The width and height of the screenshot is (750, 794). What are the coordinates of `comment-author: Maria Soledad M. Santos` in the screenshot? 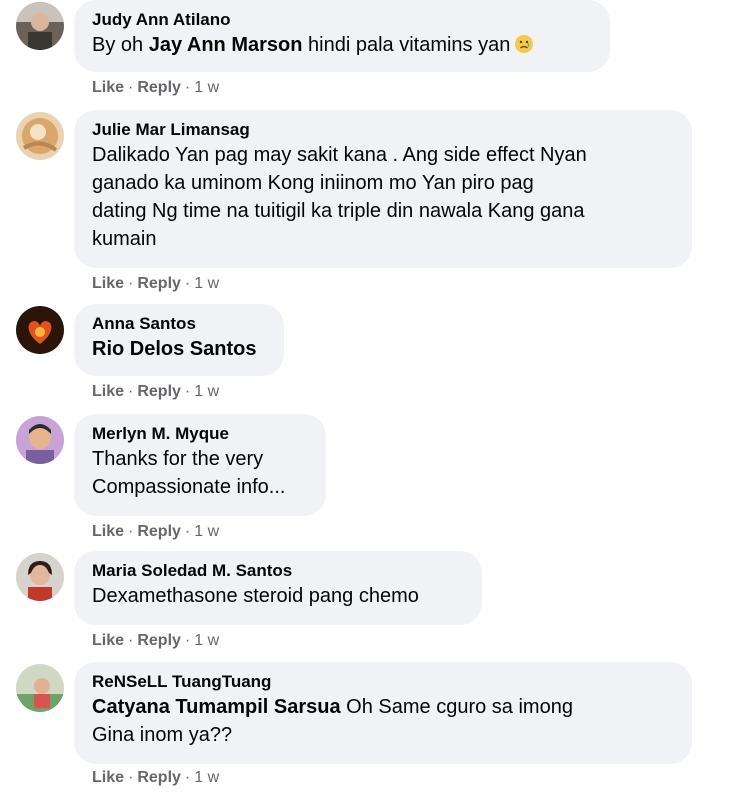 It's located at (278, 571).